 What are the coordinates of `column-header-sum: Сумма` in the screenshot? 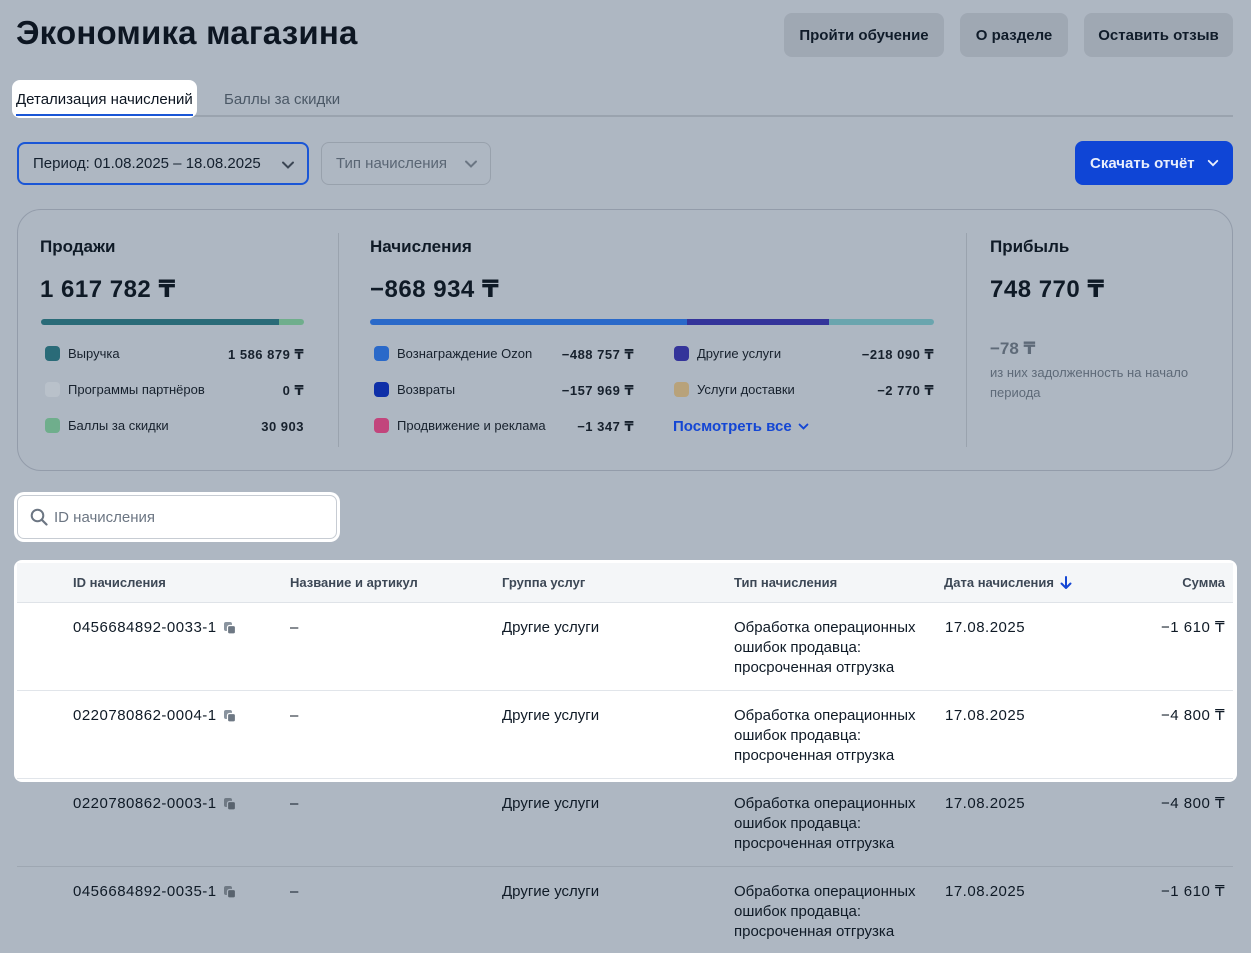 It's located at (1203, 582).